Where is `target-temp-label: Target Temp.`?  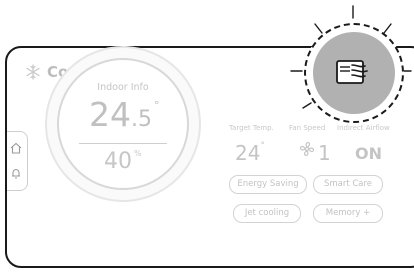
target-temp-label: Target Temp. is located at coordinates (251, 128).